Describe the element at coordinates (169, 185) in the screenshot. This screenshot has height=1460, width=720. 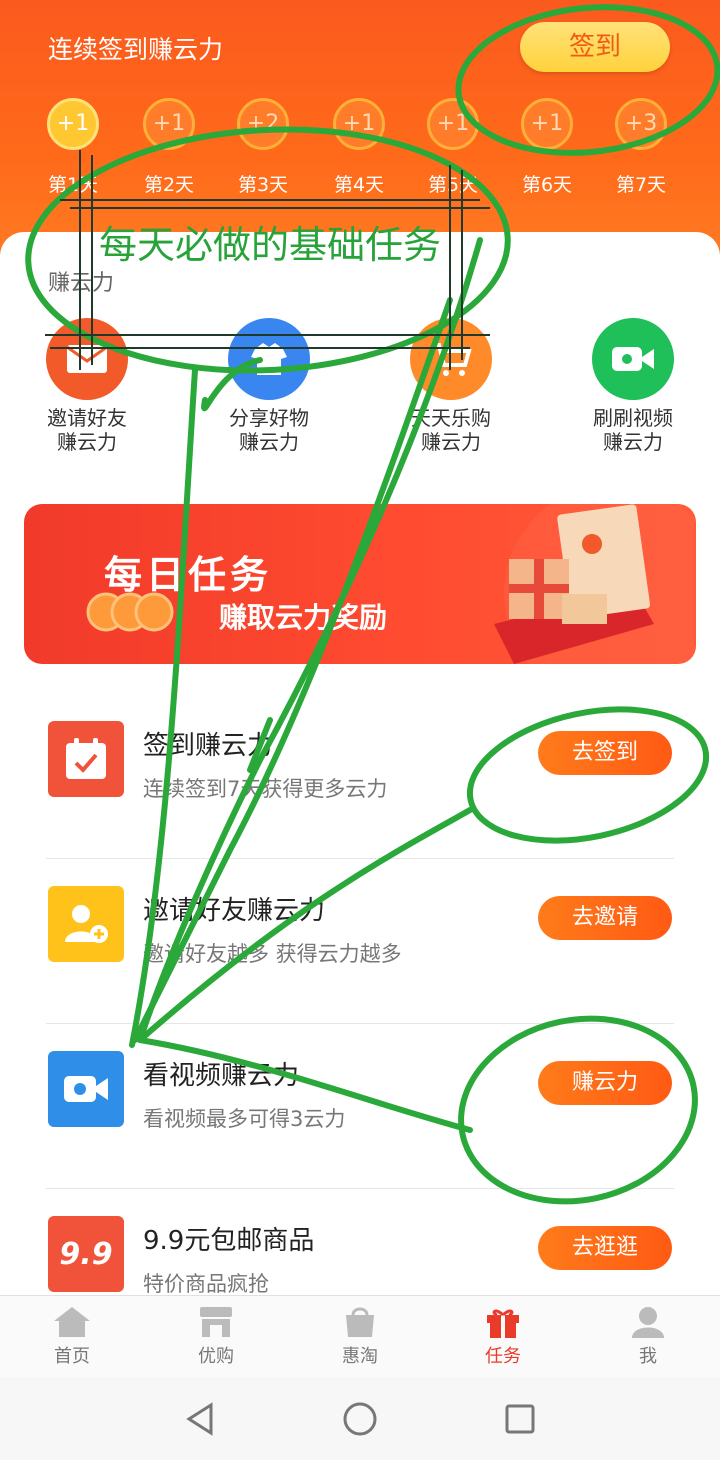
I see `day-label: 第2天` at that location.